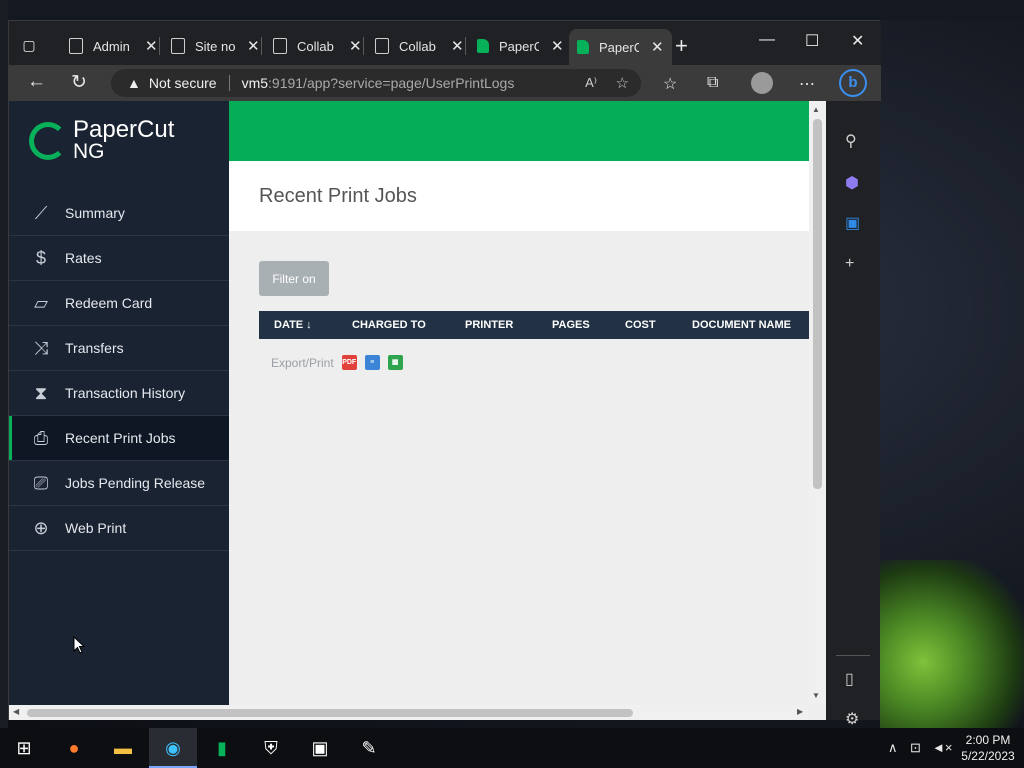 The image size is (1024, 768). I want to click on sidebar-panel-icon: ▯, so click(849, 679).